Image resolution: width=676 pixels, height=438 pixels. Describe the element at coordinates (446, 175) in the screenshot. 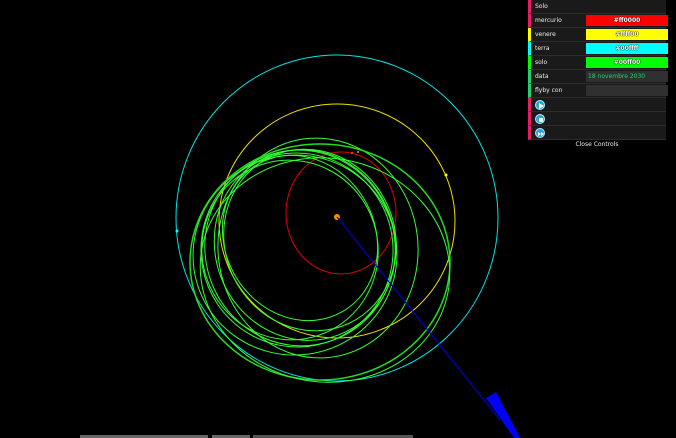

I see `venus-marker` at that location.